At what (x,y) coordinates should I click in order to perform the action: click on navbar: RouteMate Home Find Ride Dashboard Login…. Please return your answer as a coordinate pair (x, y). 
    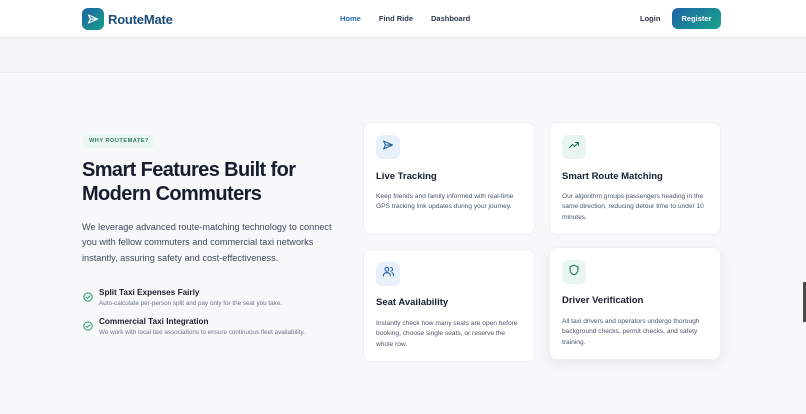
    Looking at the image, I should click on (403, 19).